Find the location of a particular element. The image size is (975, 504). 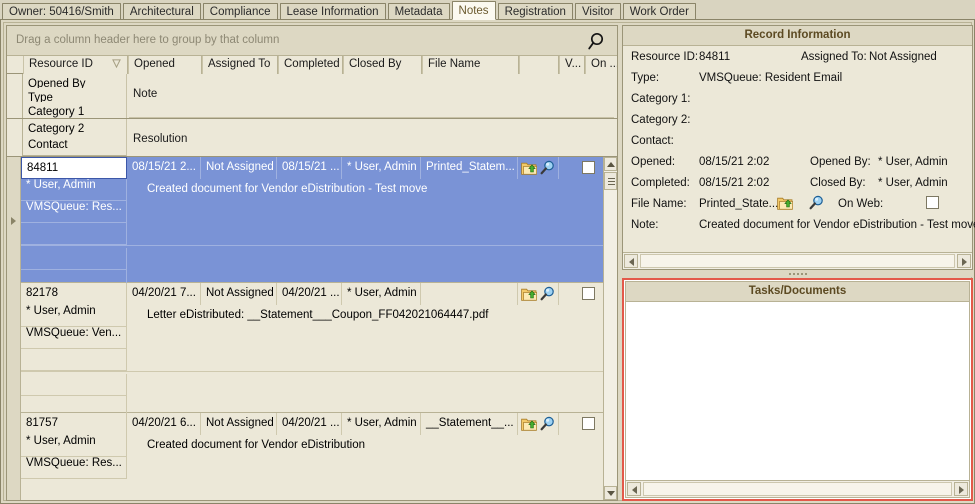

tab-compliance: Compliance is located at coordinates (240, 11).